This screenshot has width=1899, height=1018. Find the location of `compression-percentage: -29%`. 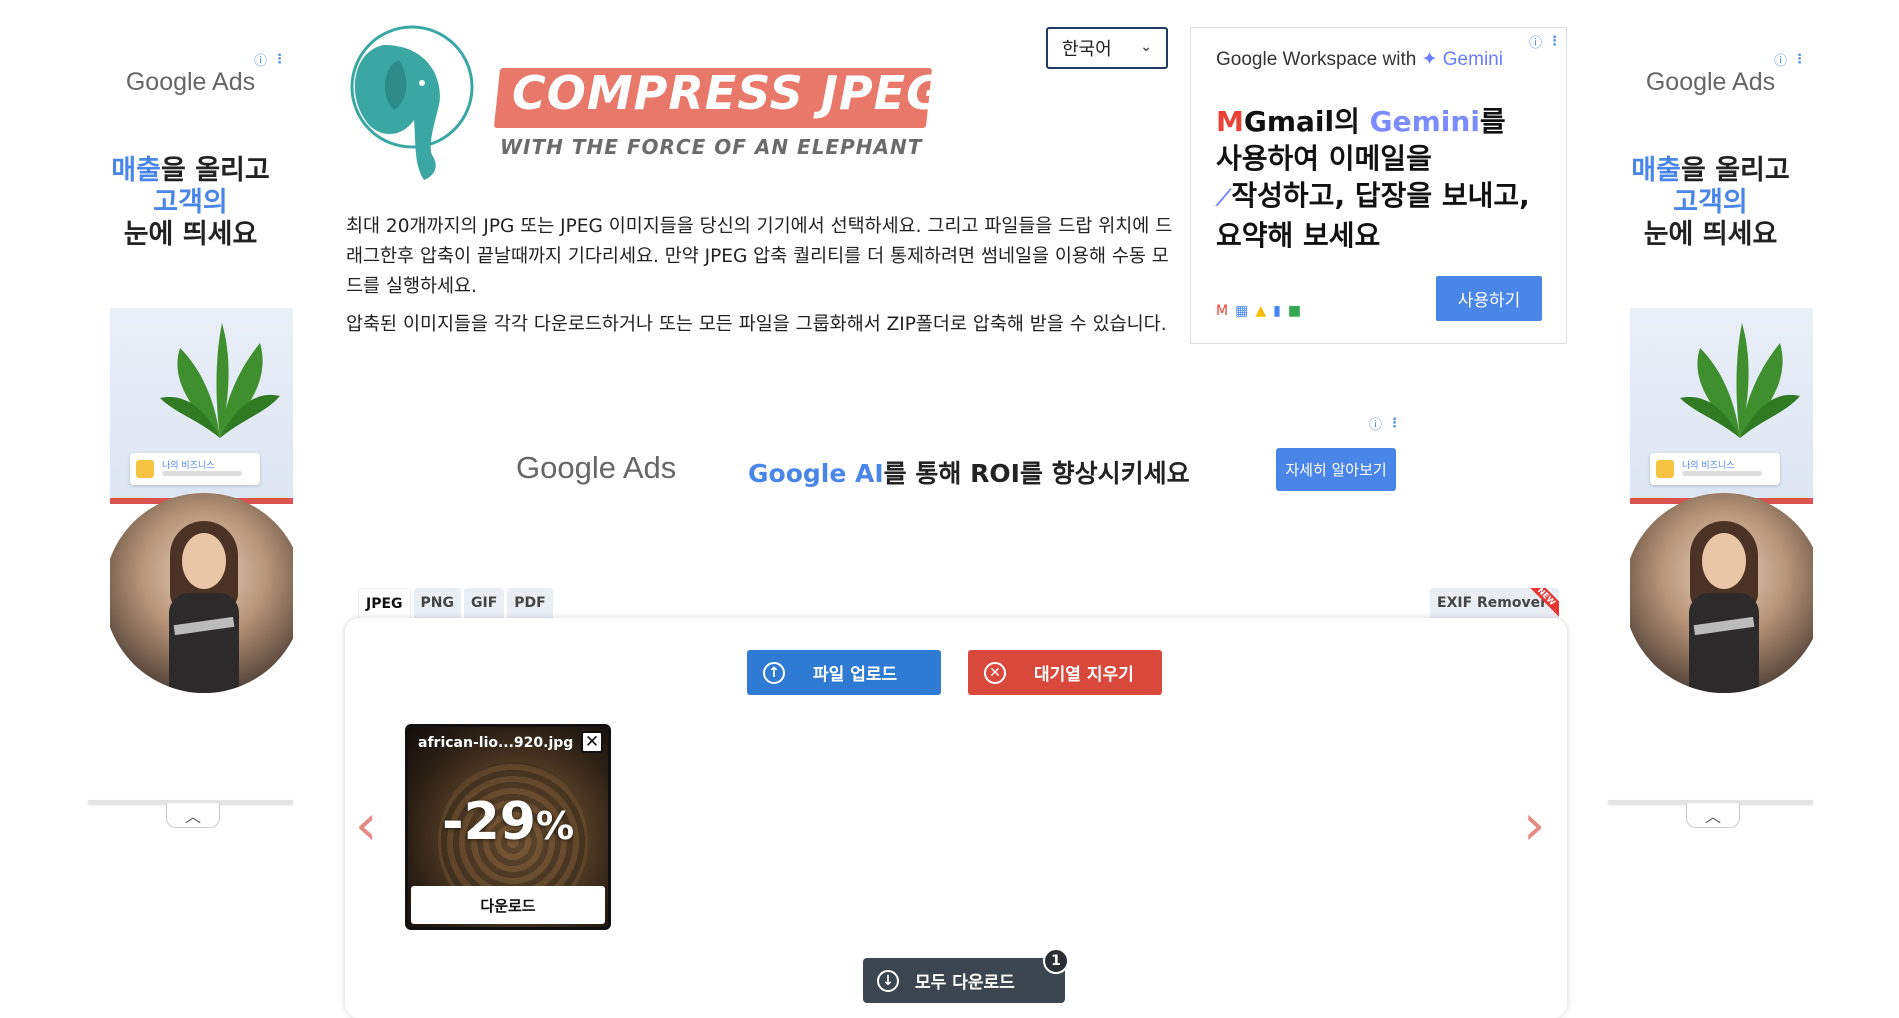

compression-percentage: -29% is located at coordinates (508, 822).